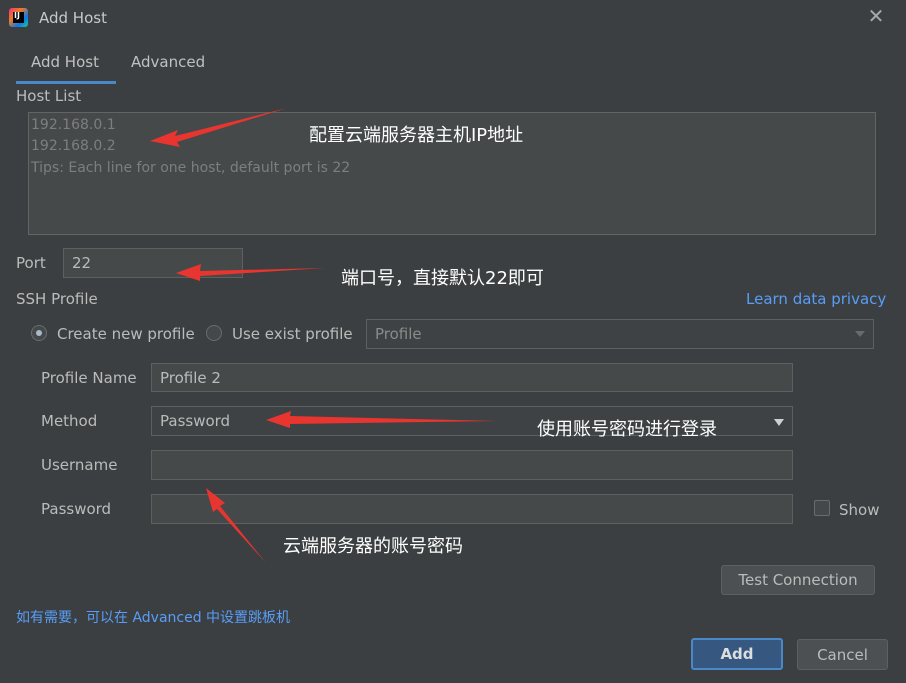 This screenshot has height=683, width=906. Describe the element at coordinates (373, 546) in the screenshot. I see `annotation-password: 云端服务器的账号密码` at that location.